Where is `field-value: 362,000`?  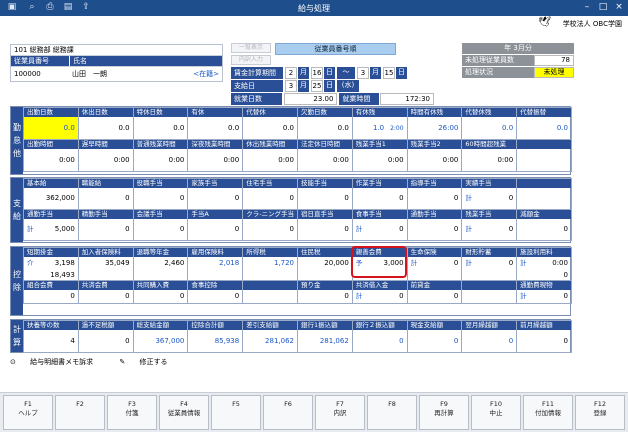
field-value: 362,000 is located at coordinates (51, 198).